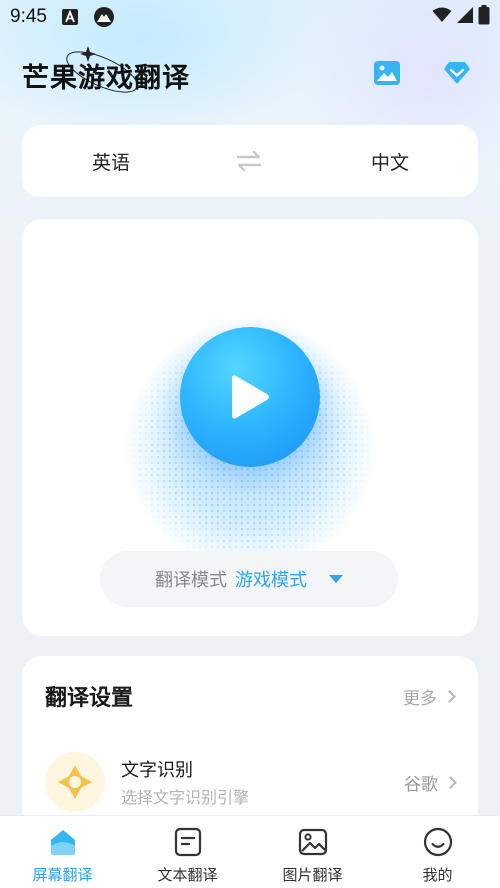  What do you see at coordinates (104, 17) in the screenshot?
I see `notification-app-icon` at bounding box center [104, 17].